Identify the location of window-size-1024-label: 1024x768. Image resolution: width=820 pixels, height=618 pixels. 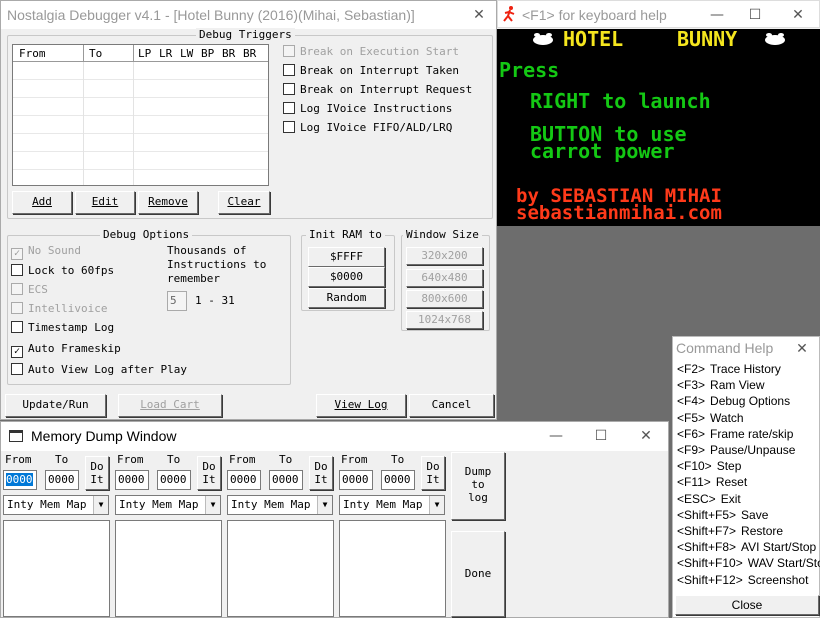
(444, 319).